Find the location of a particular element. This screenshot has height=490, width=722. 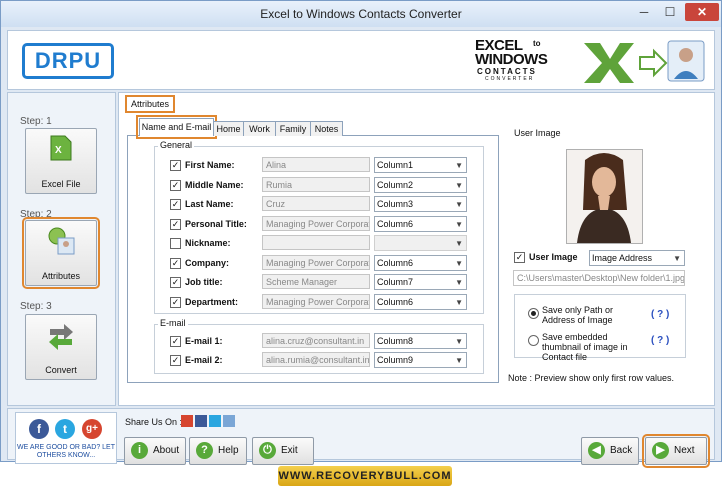

step-button-label: Convert is located at coordinates (61, 370).